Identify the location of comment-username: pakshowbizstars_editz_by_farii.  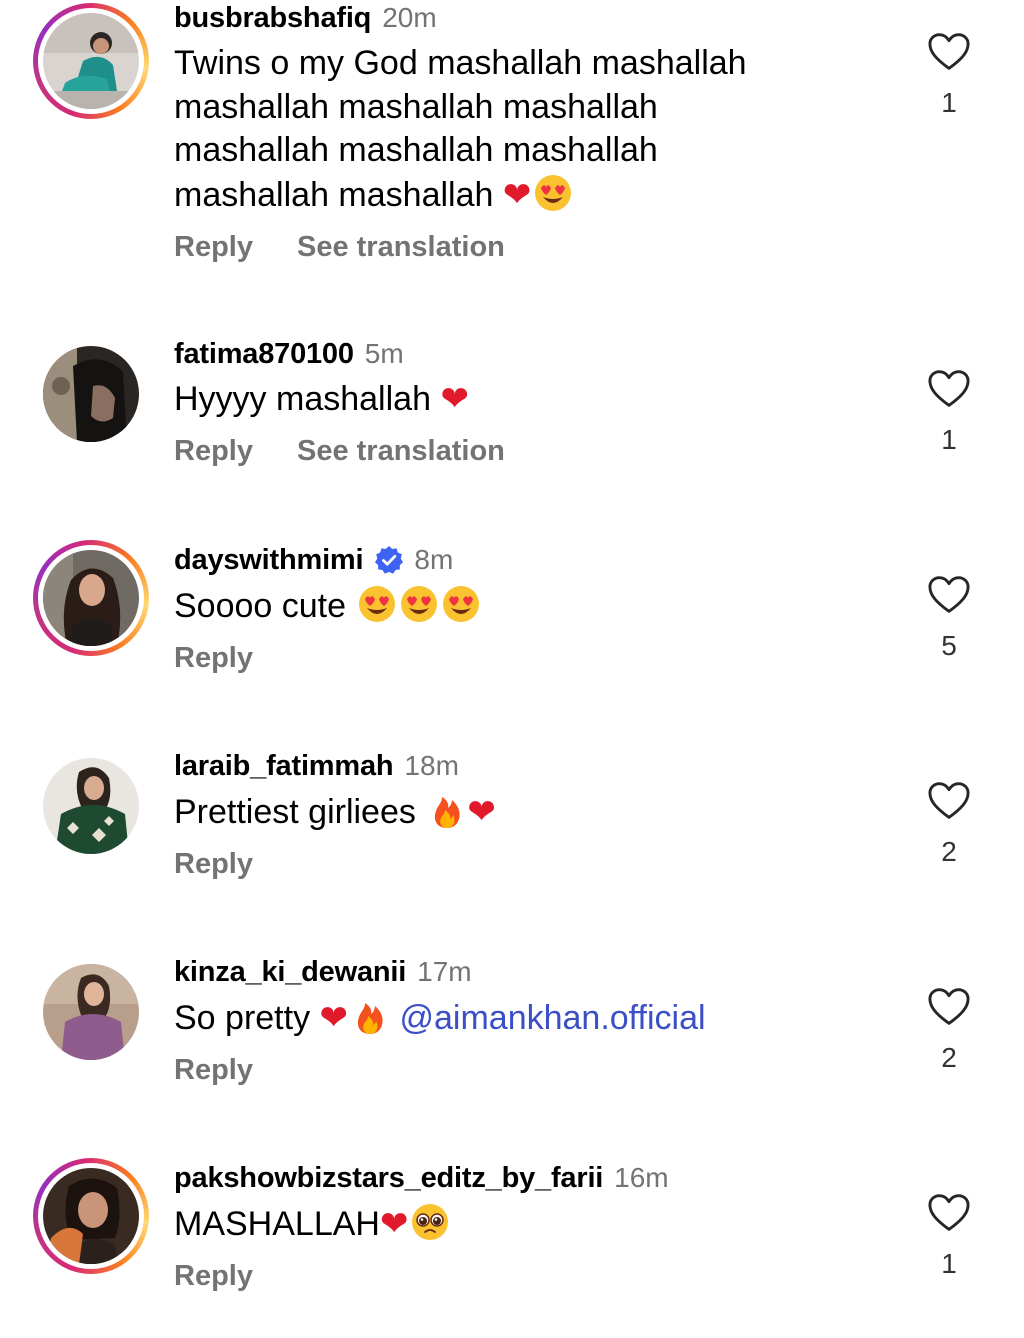
(388, 1178).